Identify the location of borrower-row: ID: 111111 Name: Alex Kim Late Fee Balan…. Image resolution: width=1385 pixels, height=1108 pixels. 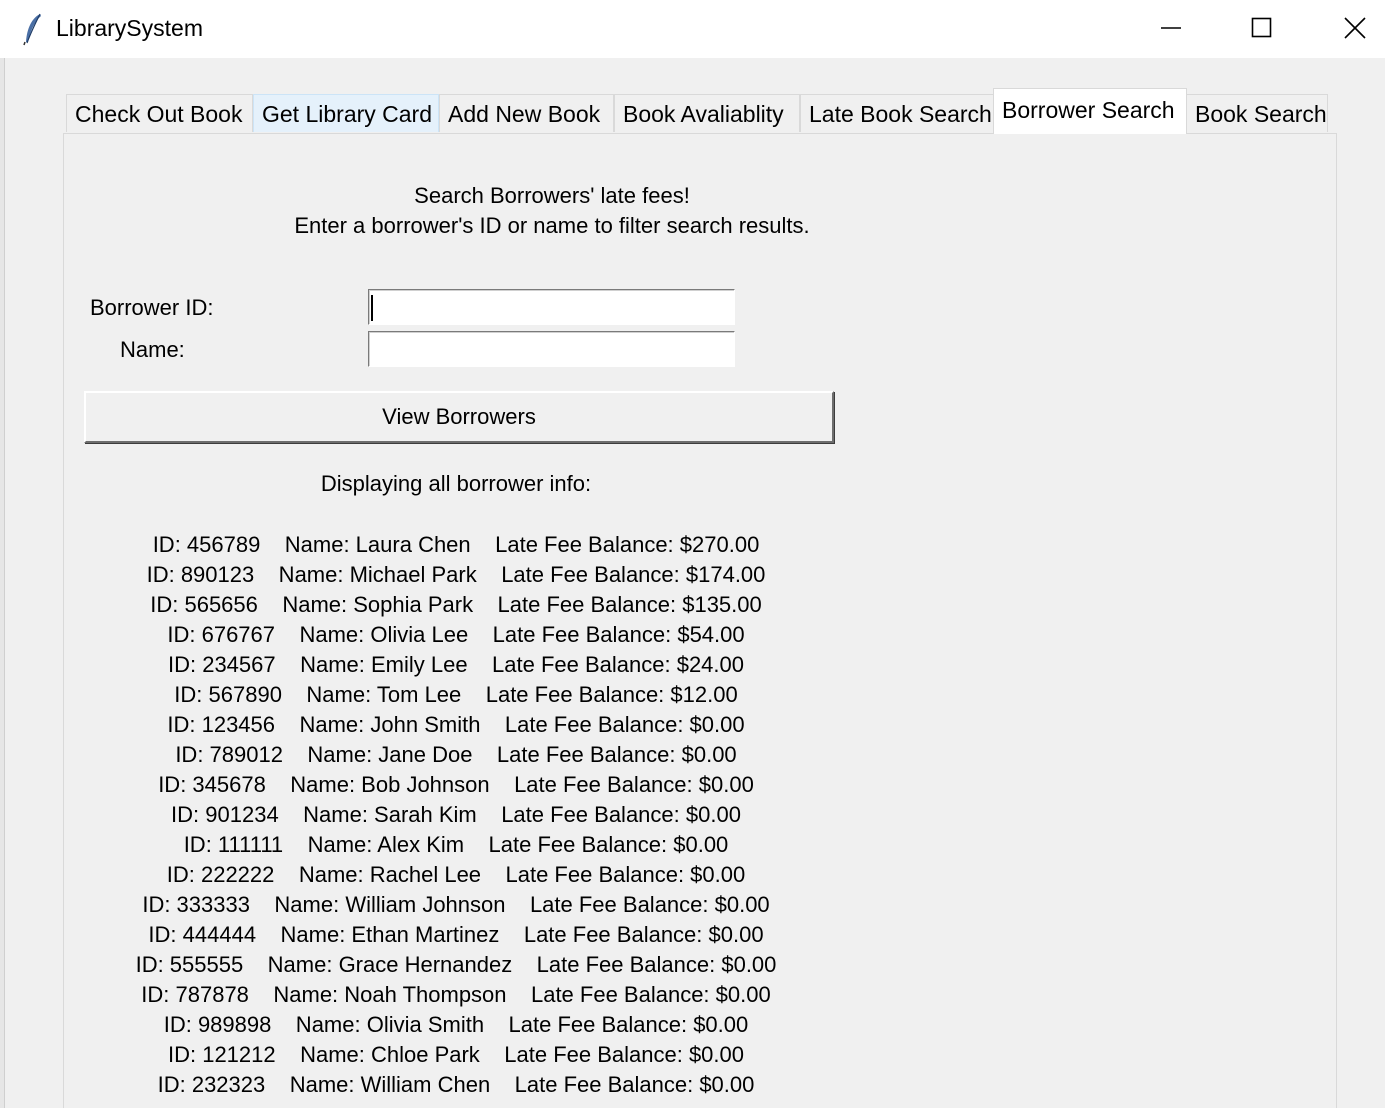
(456, 844).